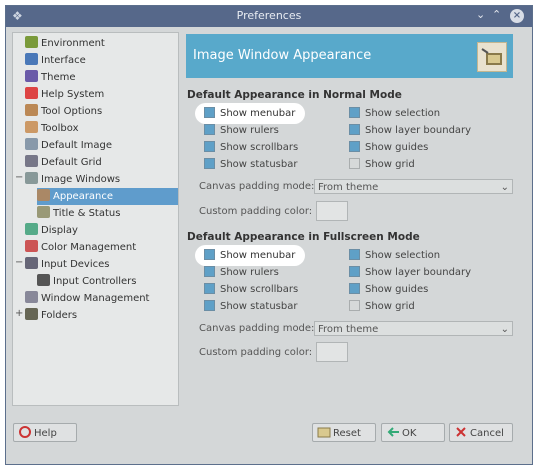  I want to click on sidebar-item-environment: Environment, so click(101, 43).